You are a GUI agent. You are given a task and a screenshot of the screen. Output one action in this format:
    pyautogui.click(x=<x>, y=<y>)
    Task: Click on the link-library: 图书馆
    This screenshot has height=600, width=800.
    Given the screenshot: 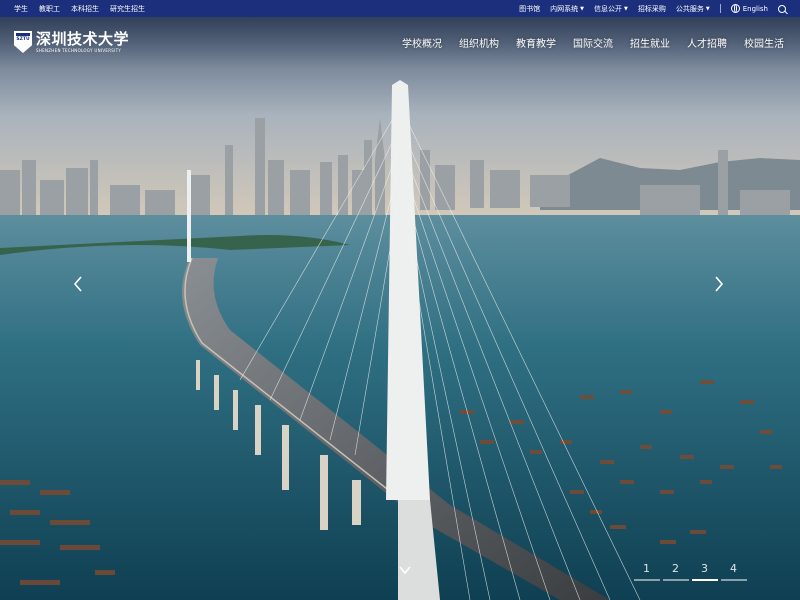 What is the action you would take?
    pyautogui.click(x=529, y=9)
    